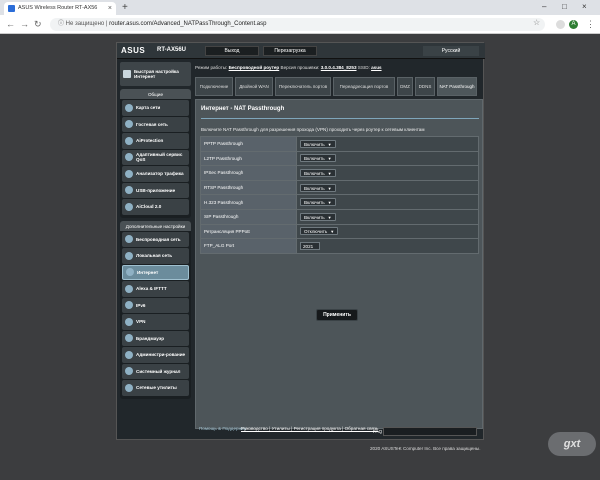 This screenshot has height=480, width=600. What do you see at coordinates (430, 431) in the screenshot?
I see `faq-search-input` at bounding box center [430, 431].